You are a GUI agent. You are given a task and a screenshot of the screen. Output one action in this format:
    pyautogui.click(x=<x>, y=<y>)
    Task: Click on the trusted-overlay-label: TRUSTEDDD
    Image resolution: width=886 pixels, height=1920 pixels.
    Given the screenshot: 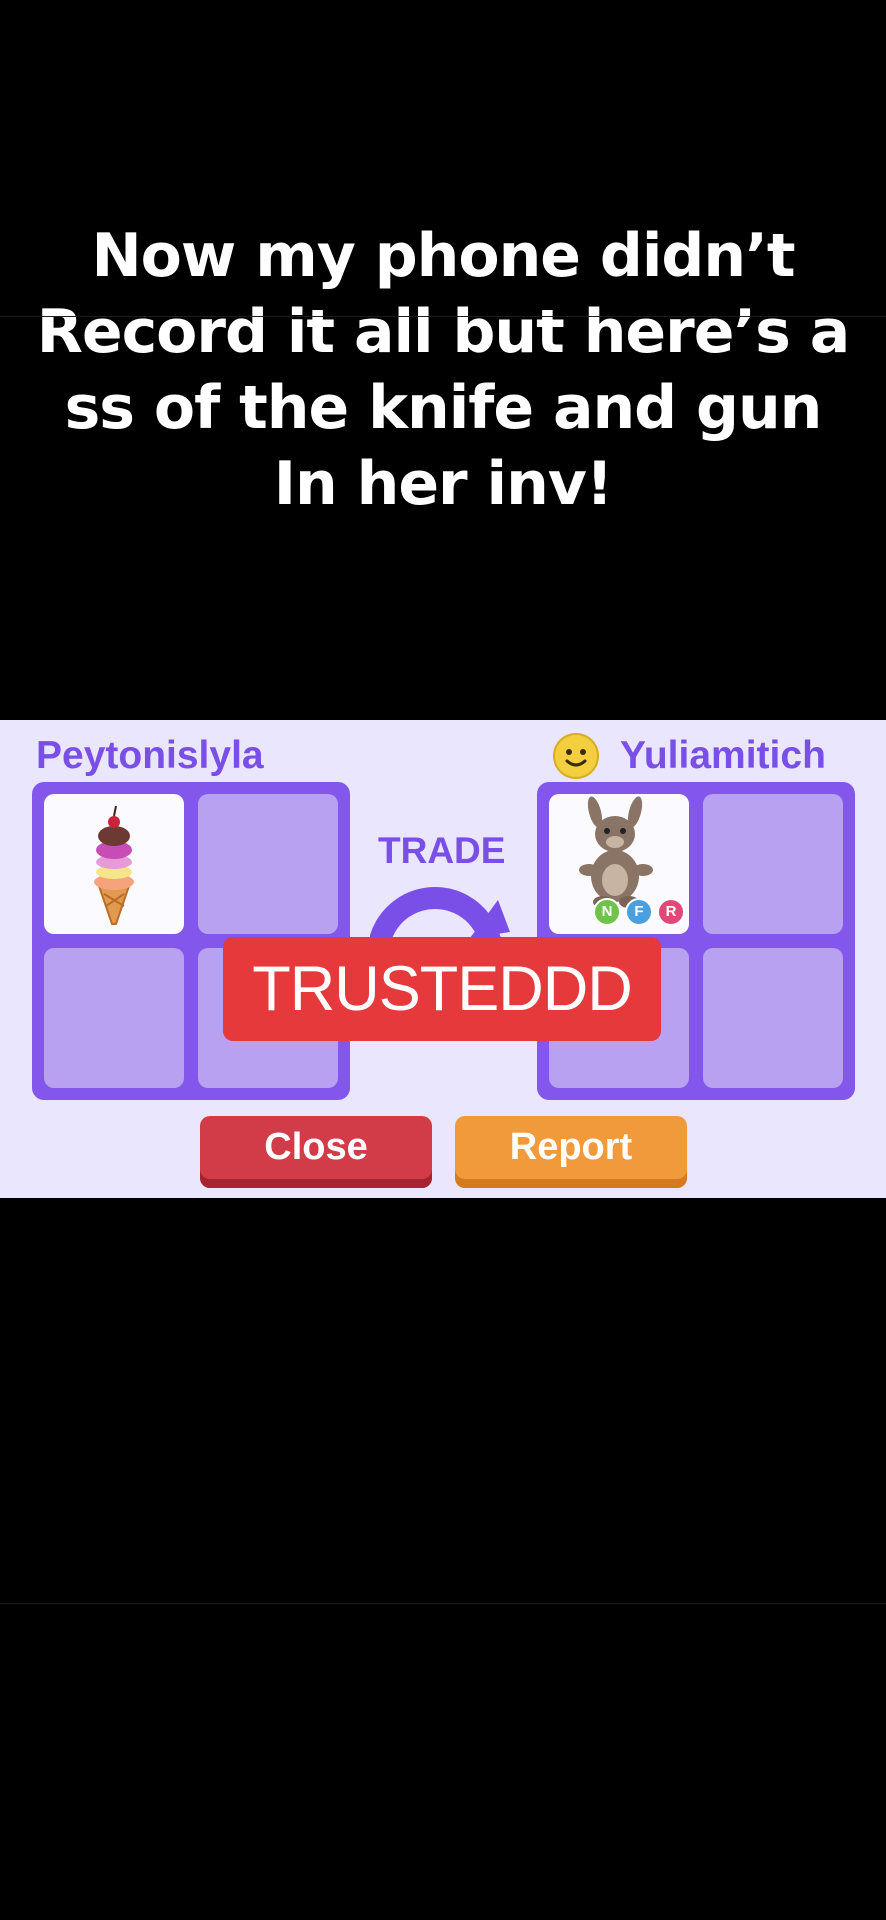 What is the action you would take?
    pyautogui.click(x=442, y=989)
    